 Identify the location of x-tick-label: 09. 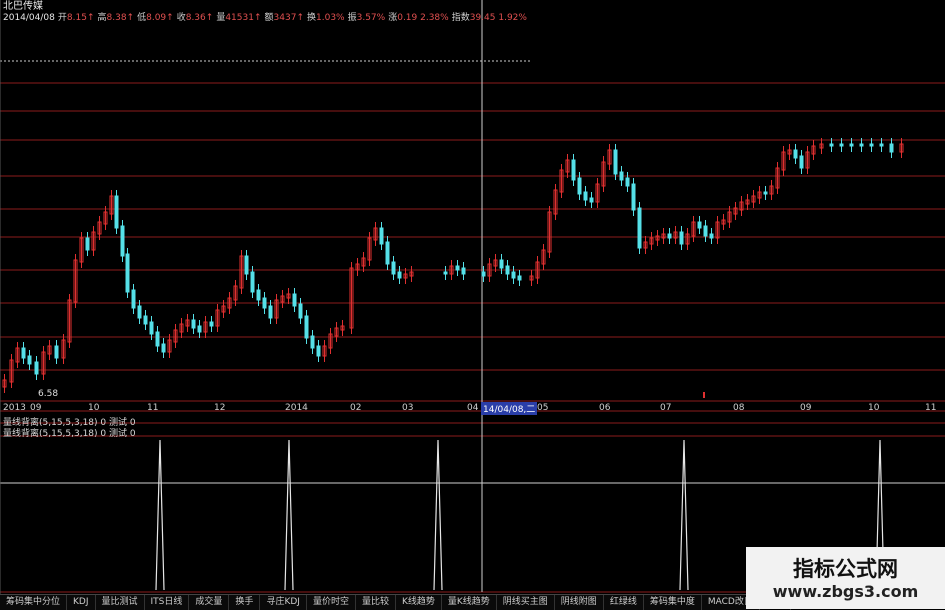
(806, 408).